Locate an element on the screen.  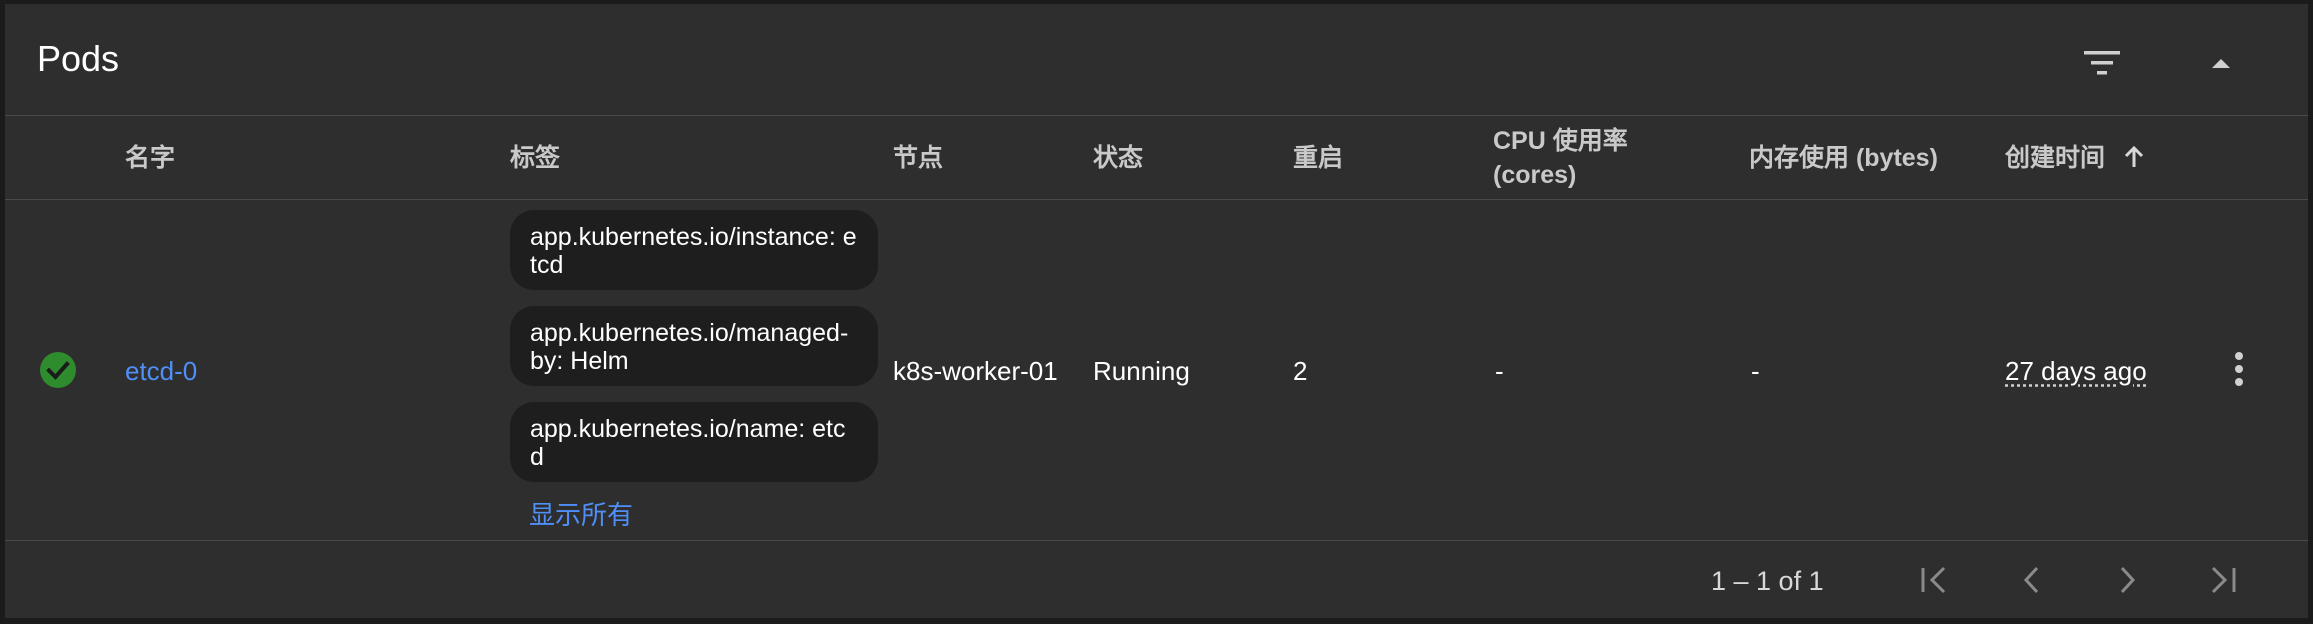
label-chip: app.kubernetes.io/instance: etcd is located at coordinates (694, 250).